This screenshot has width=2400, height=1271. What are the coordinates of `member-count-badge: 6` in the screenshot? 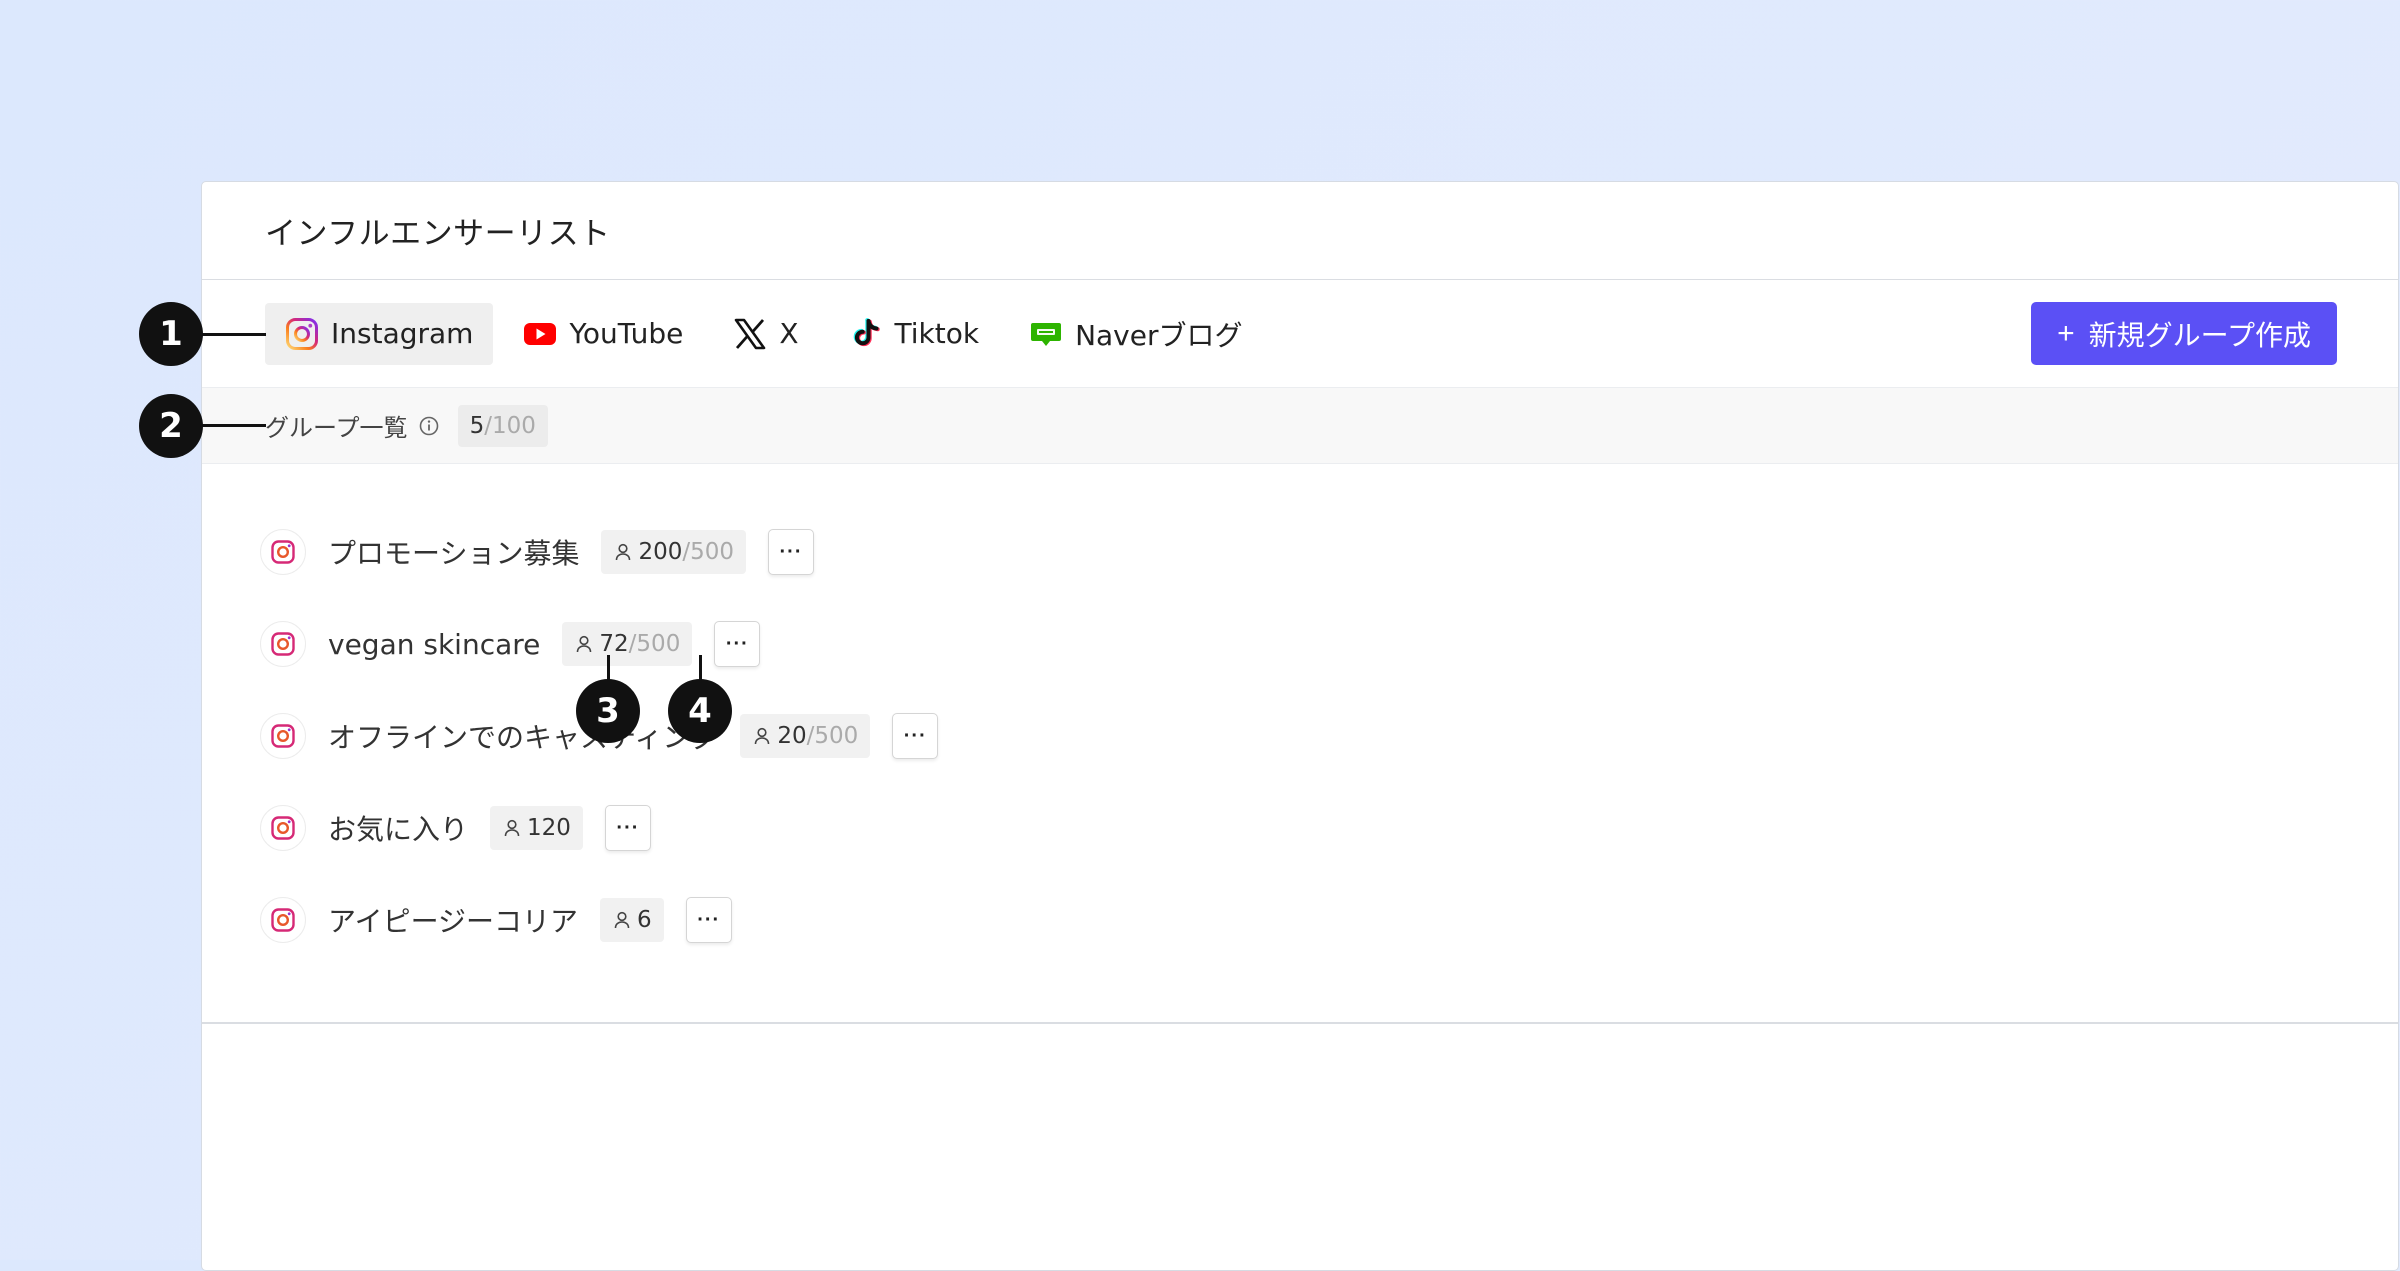 It's located at (632, 920).